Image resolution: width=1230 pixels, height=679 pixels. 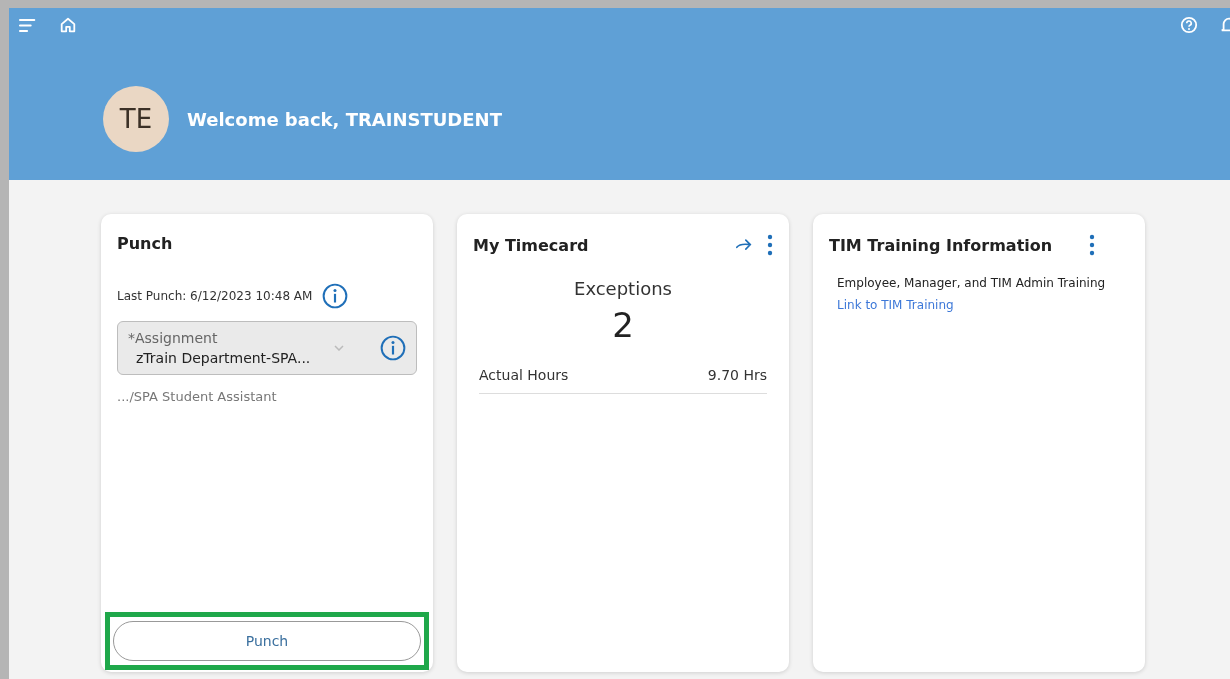 I want to click on training-link: Link to TIM Training, so click(x=983, y=305).